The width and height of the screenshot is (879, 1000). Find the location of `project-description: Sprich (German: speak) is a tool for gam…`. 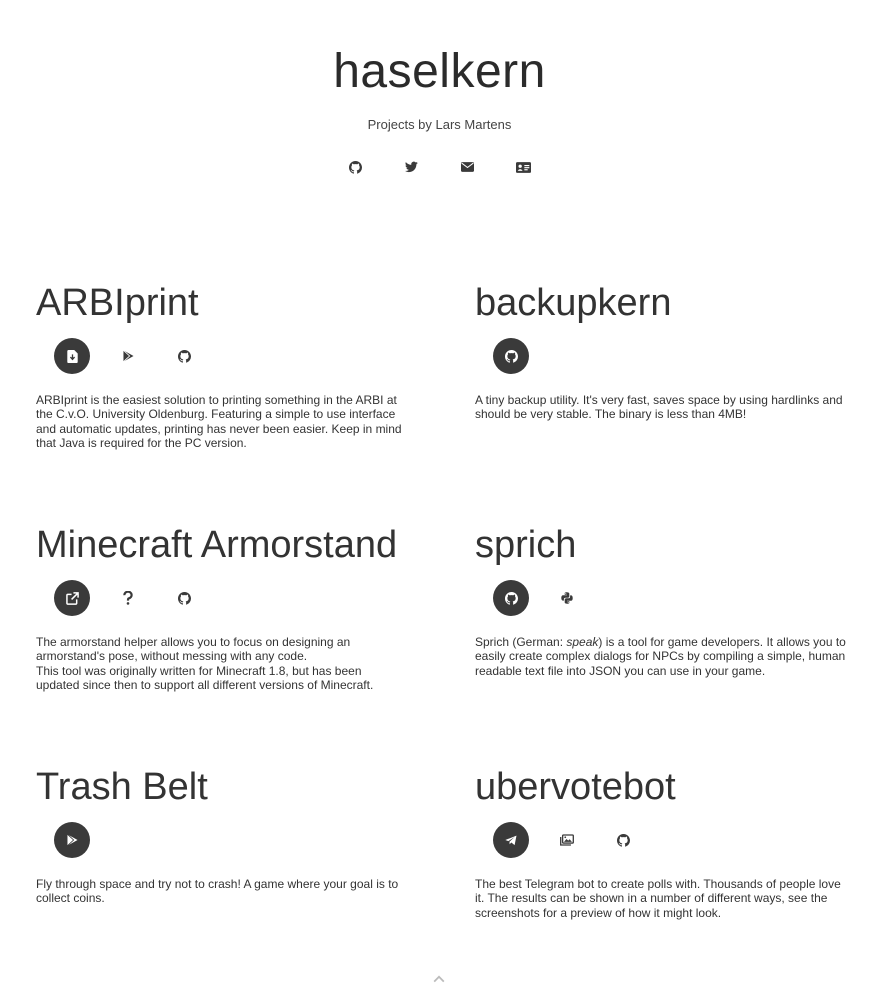

project-description: Sprich (German: speak) is a tool for gam… is located at coordinates (661, 656).